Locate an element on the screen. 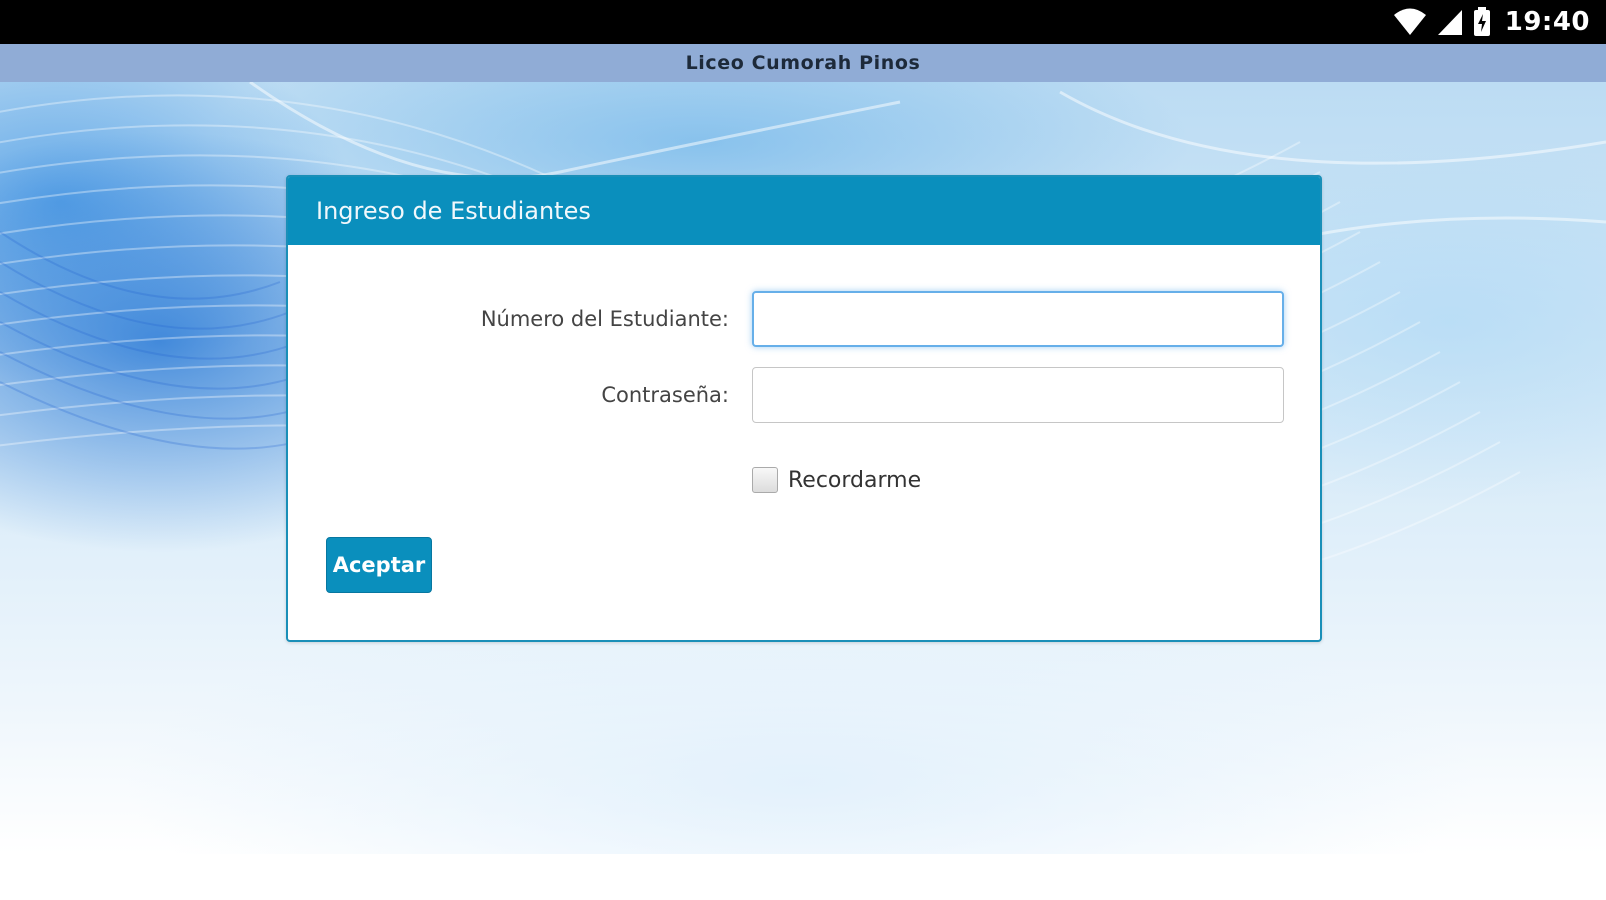 This screenshot has height=900, width=1606. wifi-icon is located at coordinates (1409, 21).